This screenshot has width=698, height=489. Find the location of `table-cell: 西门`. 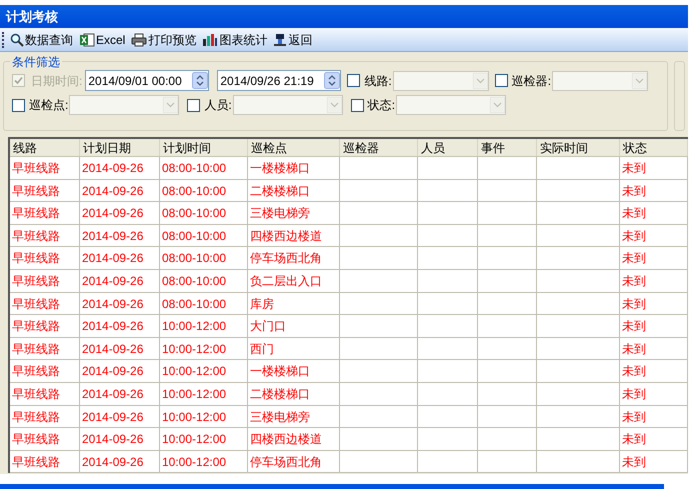

table-cell: 西门 is located at coordinates (294, 349).